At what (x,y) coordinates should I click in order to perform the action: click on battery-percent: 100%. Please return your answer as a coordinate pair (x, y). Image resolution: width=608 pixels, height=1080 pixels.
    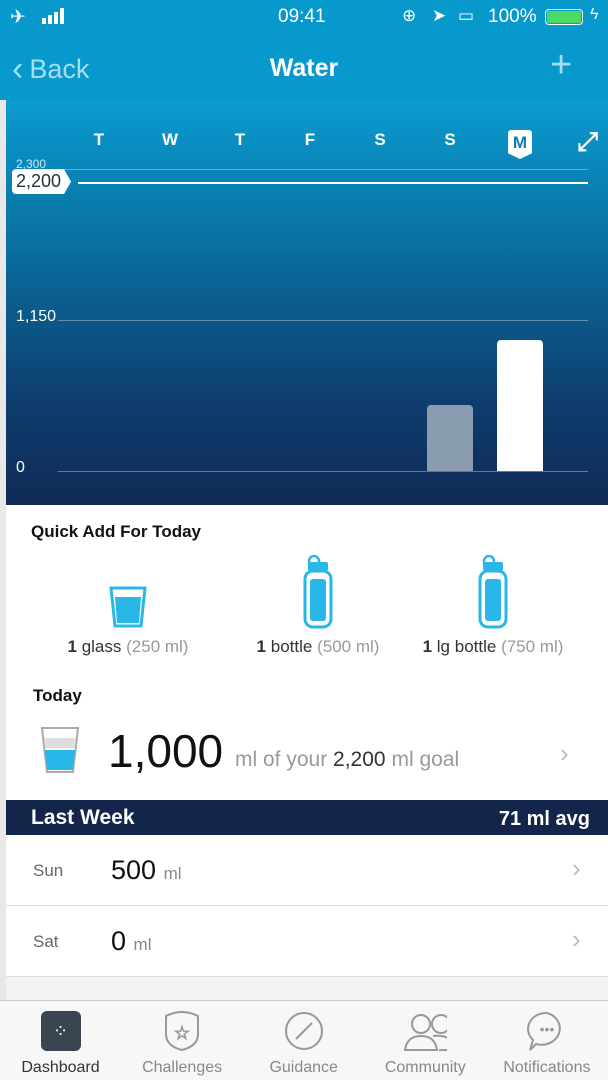
    Looking at the image, I should click on (512, 16).